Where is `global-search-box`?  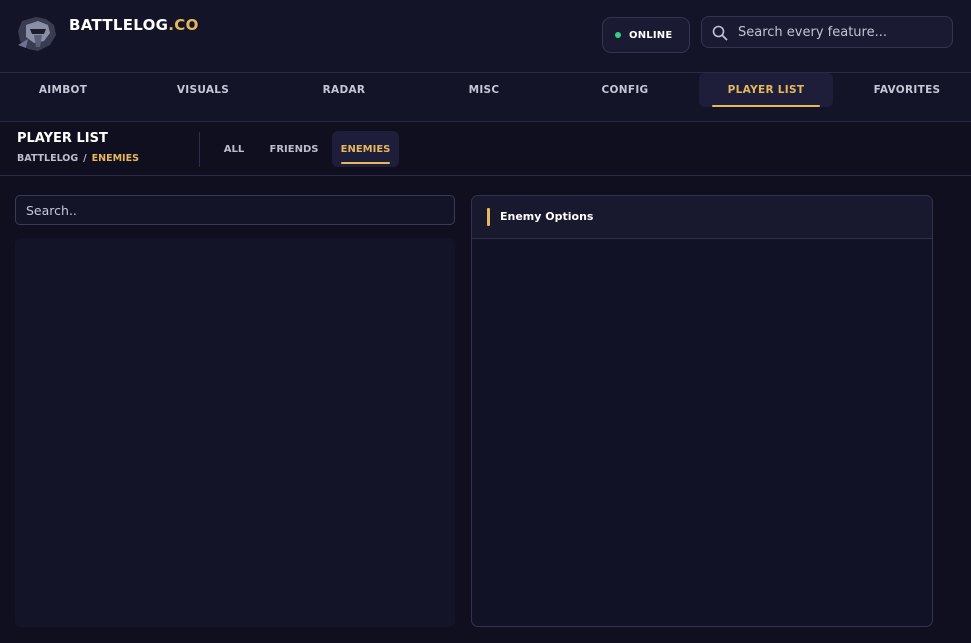
global-search-box is located at coordinates (827, 32).